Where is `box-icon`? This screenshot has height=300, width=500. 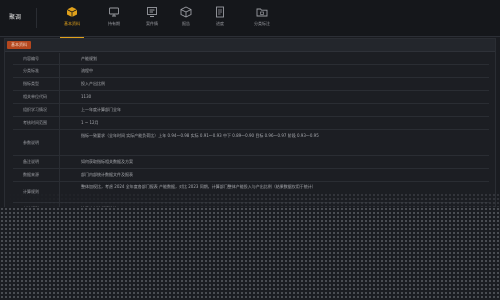 box-icon is located at coordinates (72, 12).